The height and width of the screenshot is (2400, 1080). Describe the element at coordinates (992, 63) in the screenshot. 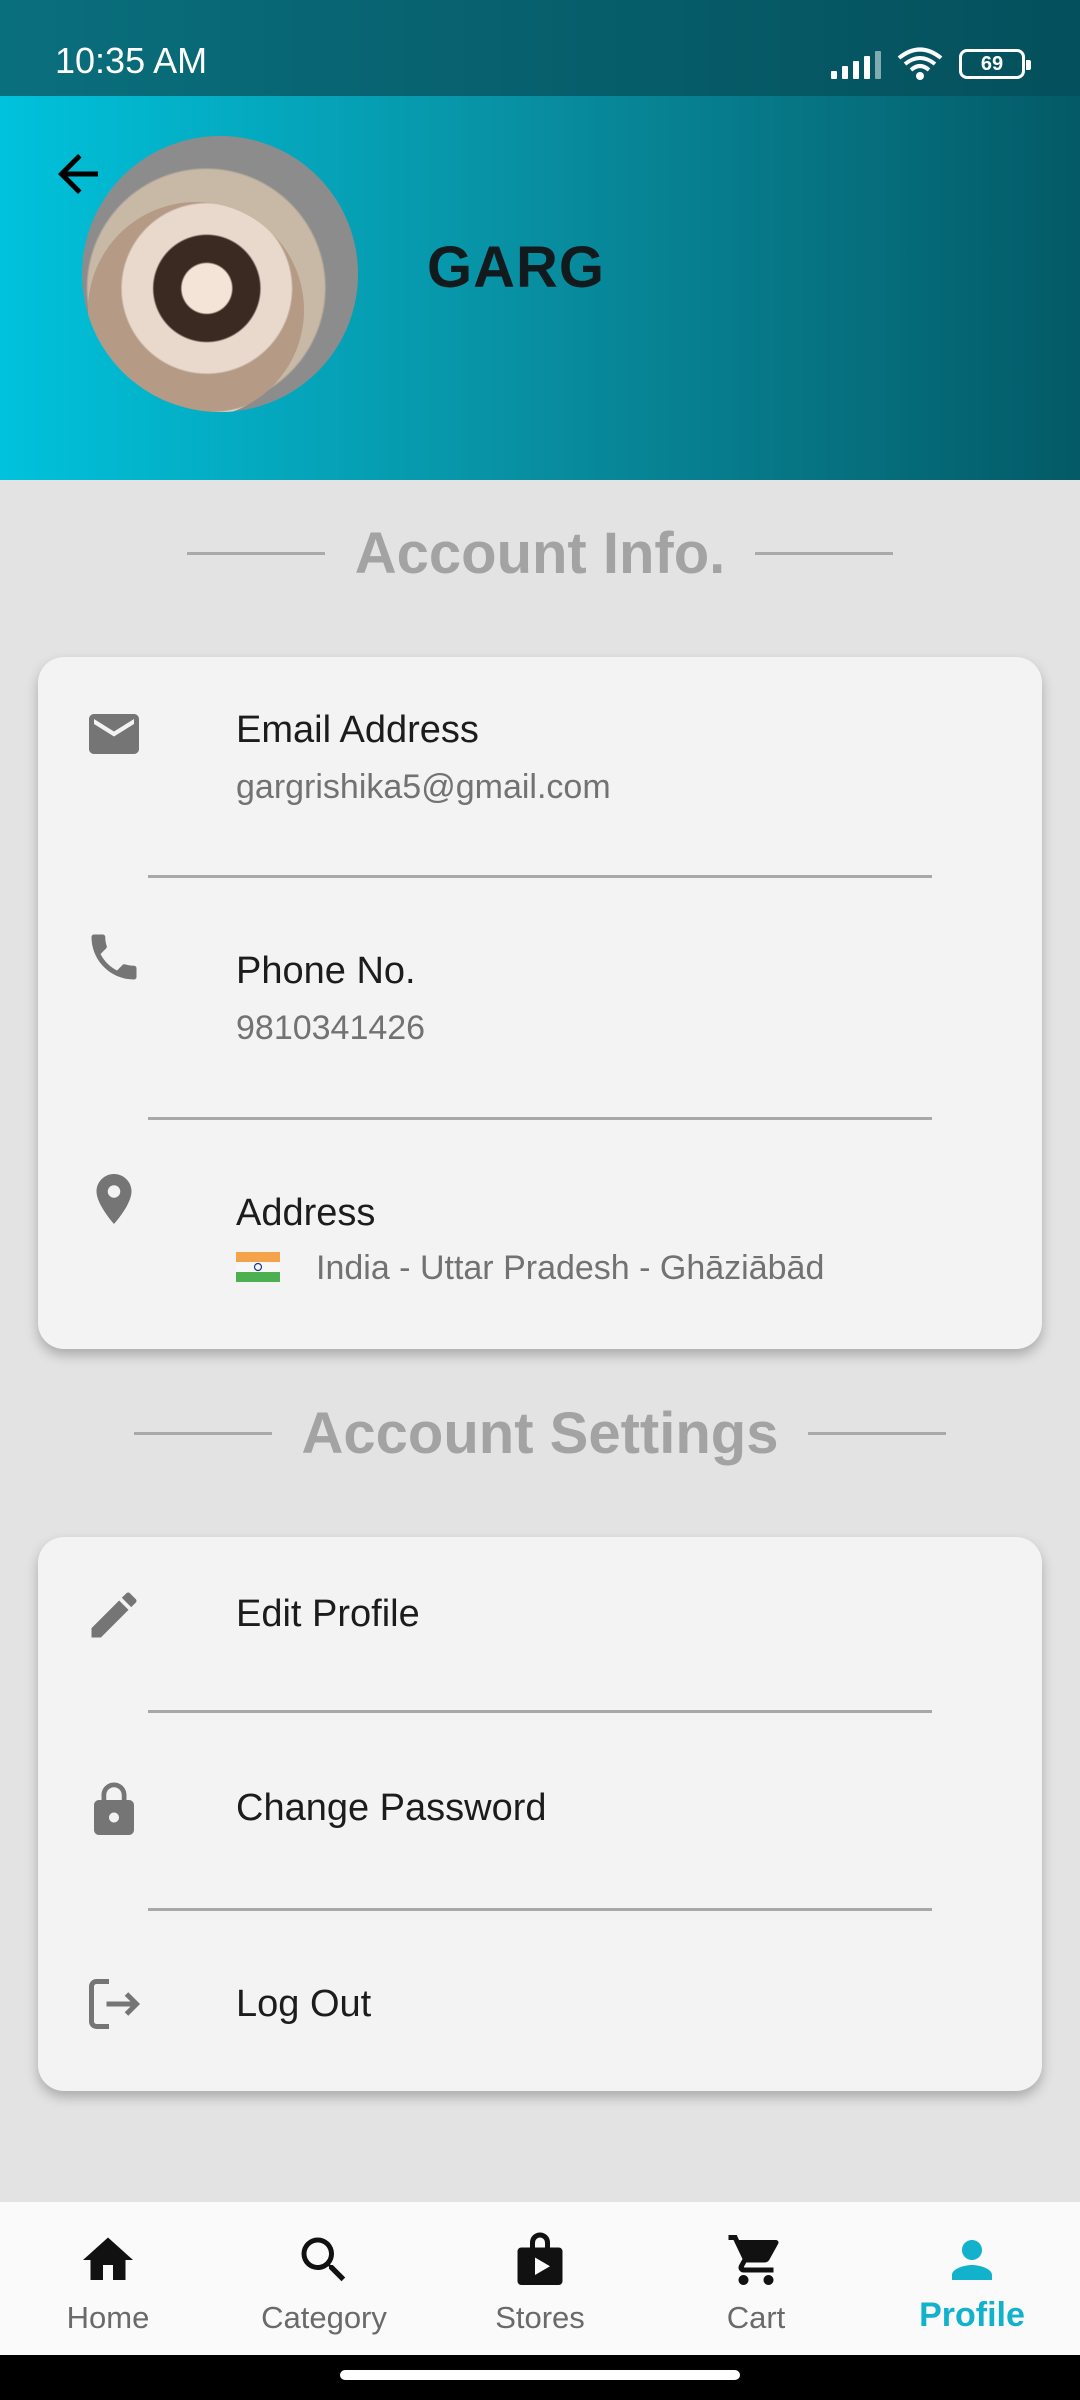

I see `battery-level: 69` at that location.